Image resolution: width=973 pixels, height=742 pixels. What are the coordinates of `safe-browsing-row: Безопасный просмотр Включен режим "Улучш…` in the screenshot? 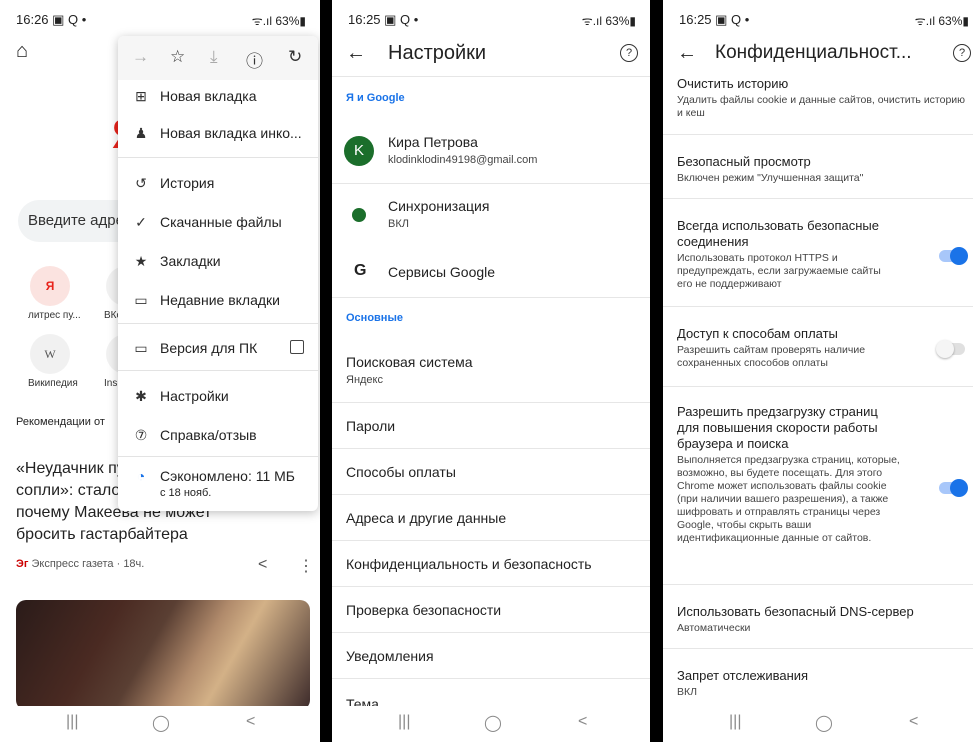 It's located at (797, 169).